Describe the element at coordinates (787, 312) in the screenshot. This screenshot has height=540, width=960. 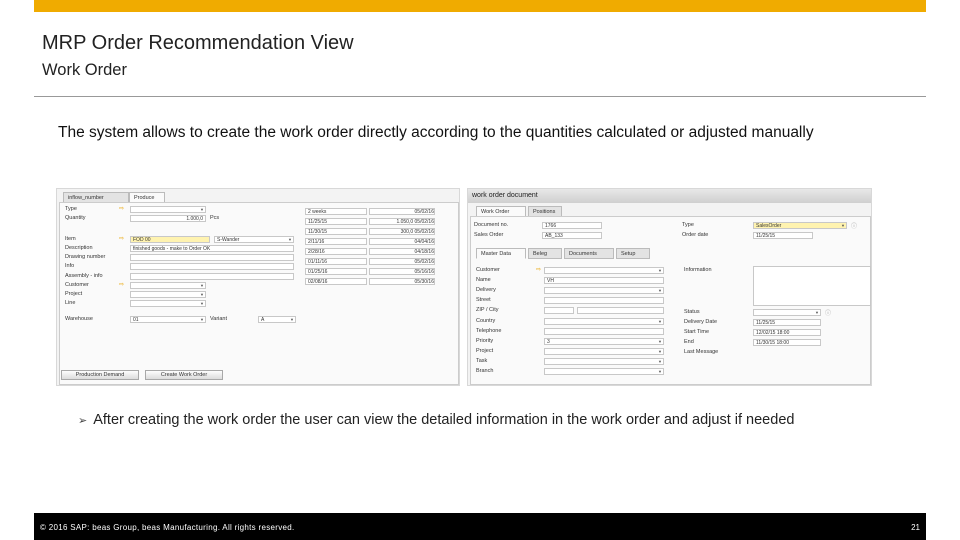
I see `status-field: ▼` at that location.